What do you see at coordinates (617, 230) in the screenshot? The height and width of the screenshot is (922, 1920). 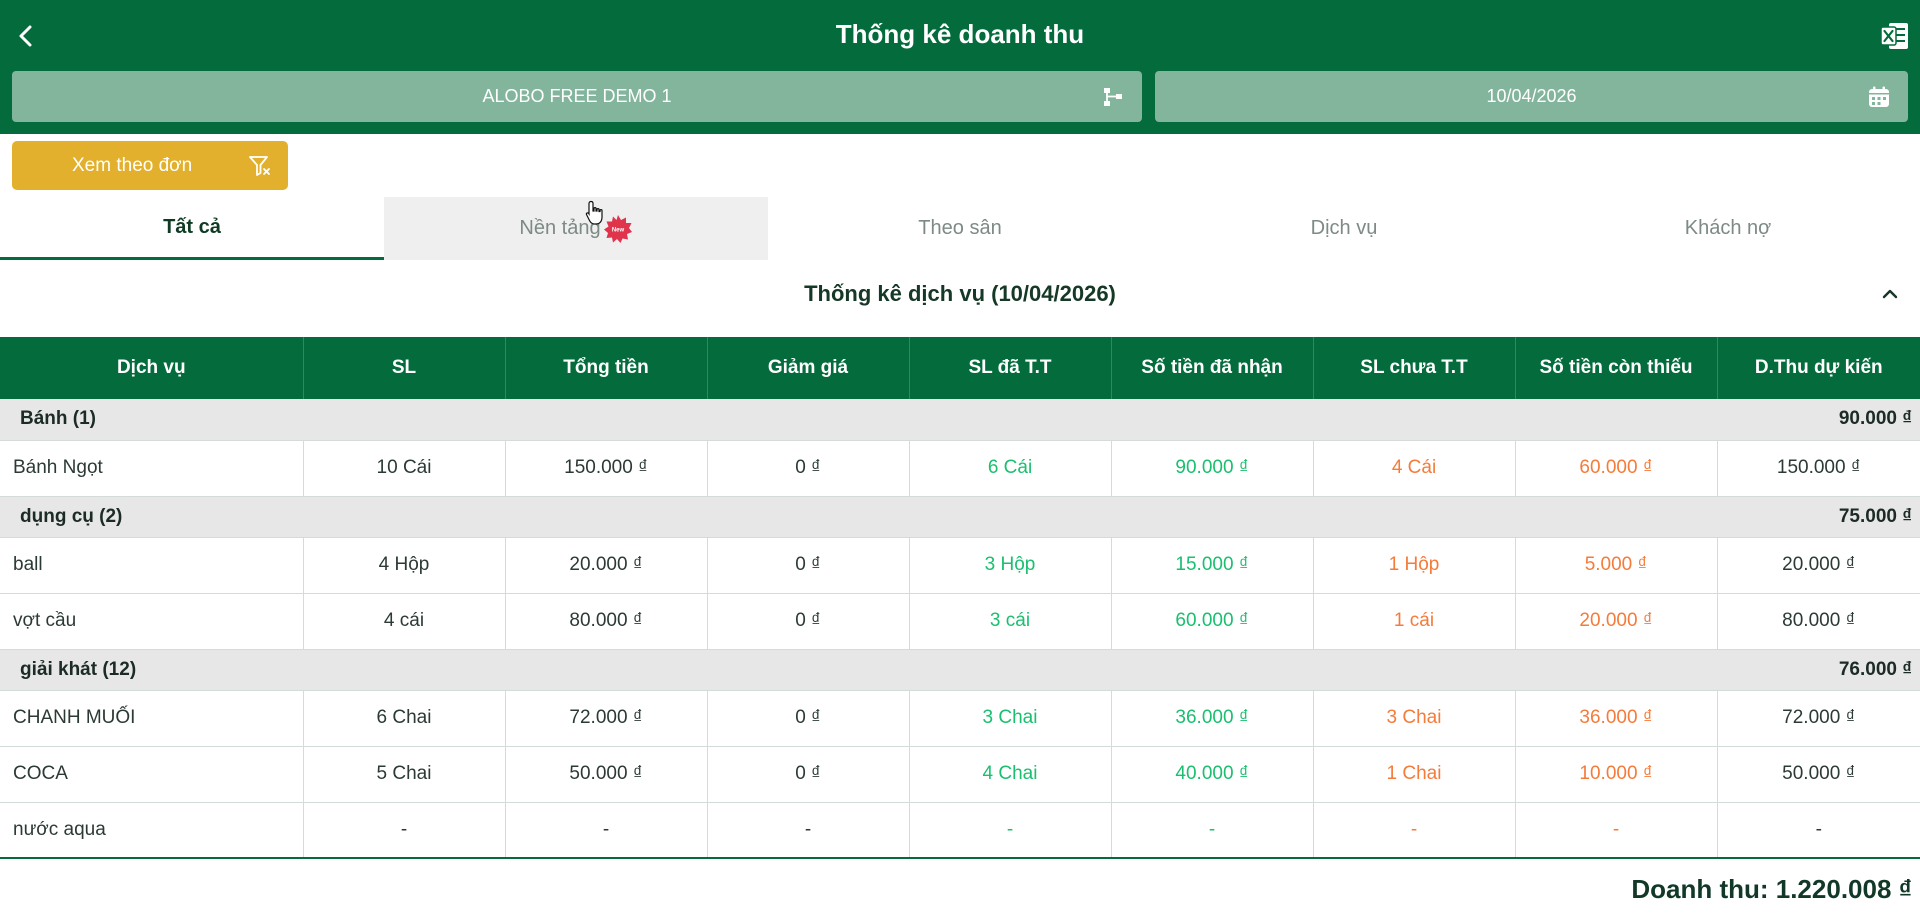 I see `new-badge-text: New` at bounding box center [617, 230].